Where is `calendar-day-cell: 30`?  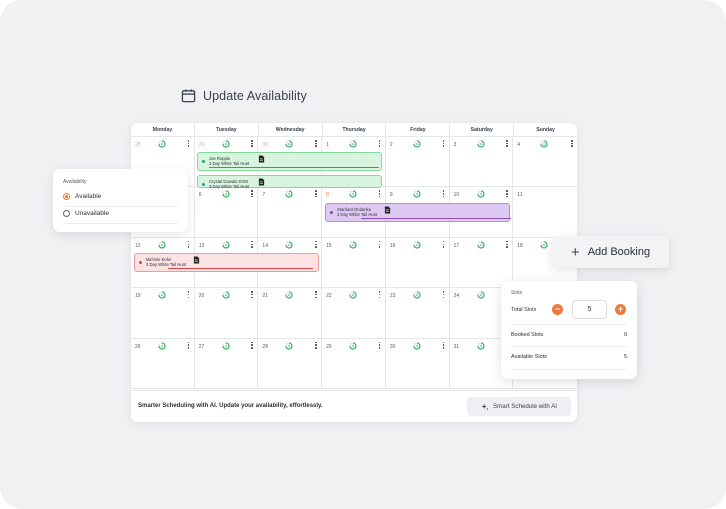
calendar-day-cell: 30 is located at coordinates (417, 363).